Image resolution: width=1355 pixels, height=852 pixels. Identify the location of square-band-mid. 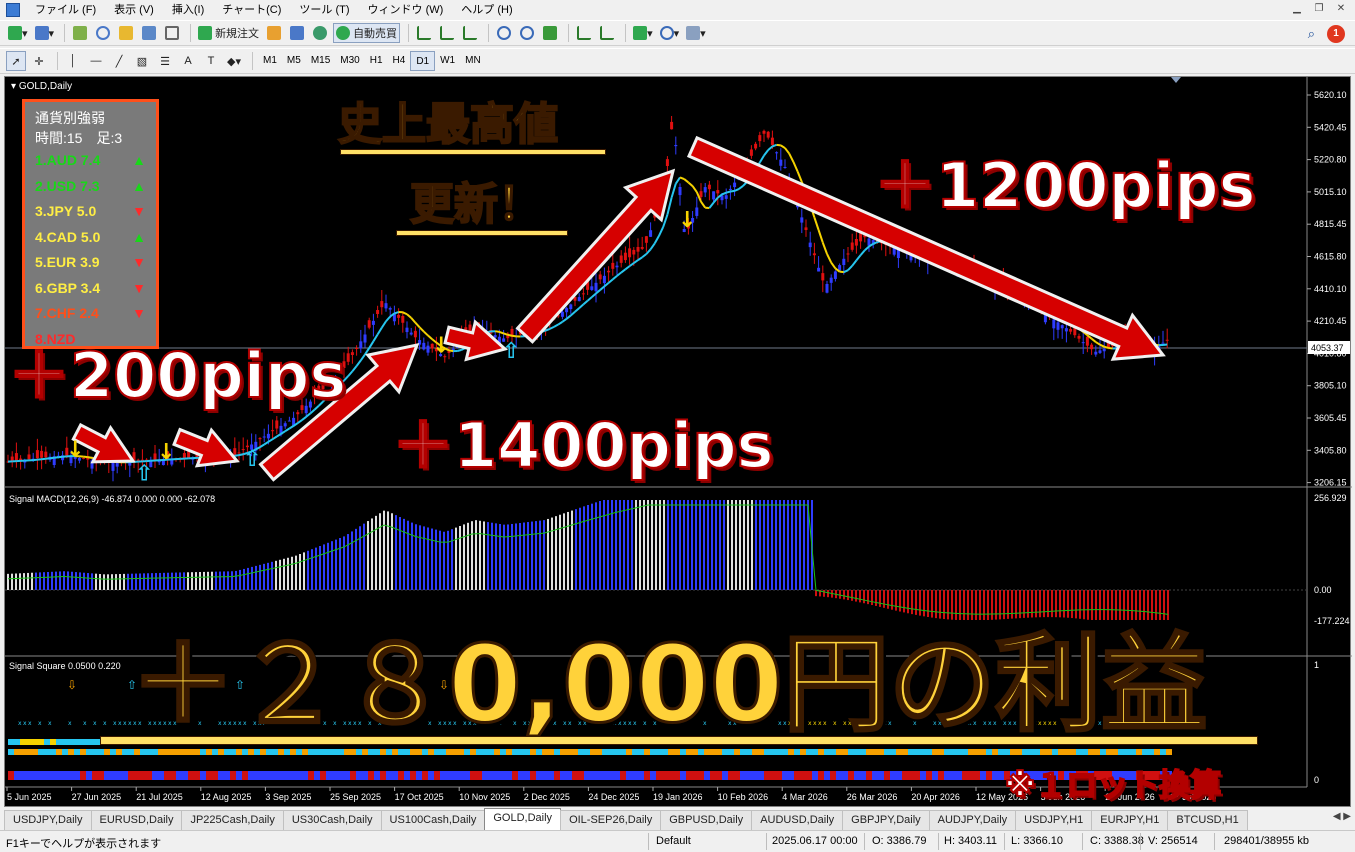
(17, 752).